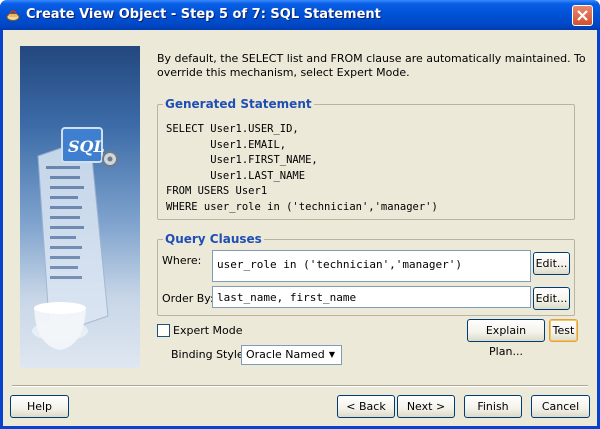 Image resolution: width=600 pixels, height=429 pixels. Describe the element at coordinates (86, 146) in the screenshot. I see `svg-text: SQL` at that location.